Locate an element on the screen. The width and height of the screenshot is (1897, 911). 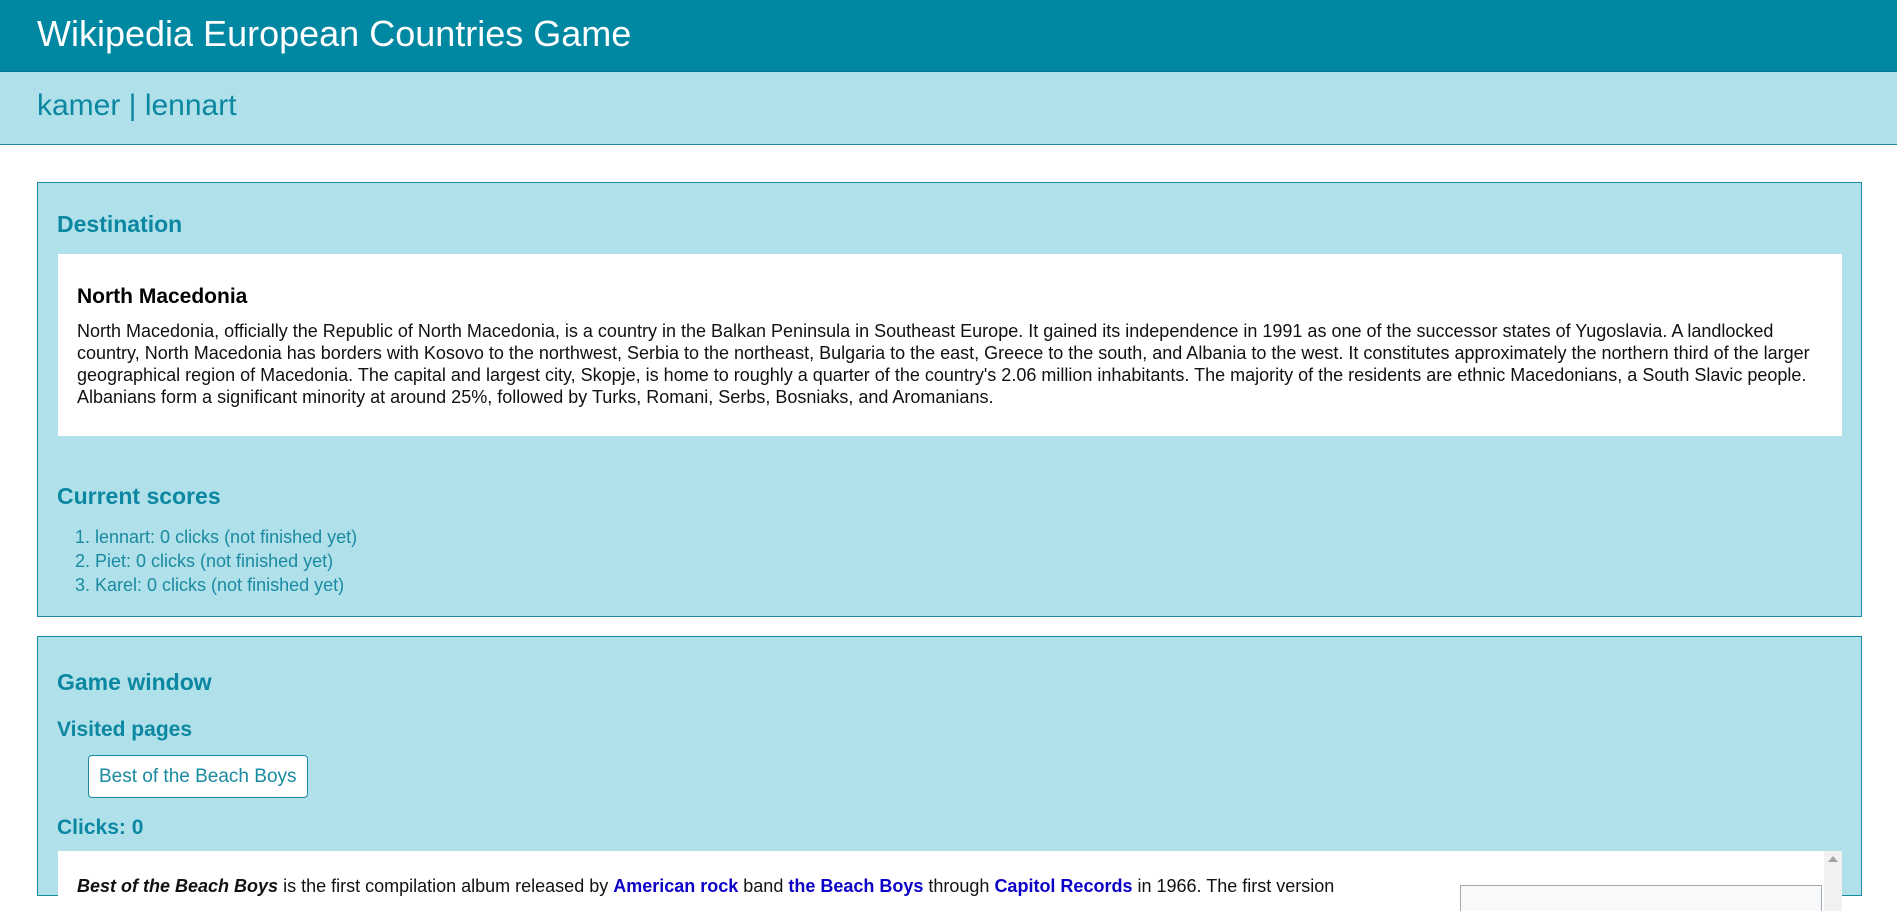
app-title: Wikipedia European Countries Game is located at coordinates (334, 33).